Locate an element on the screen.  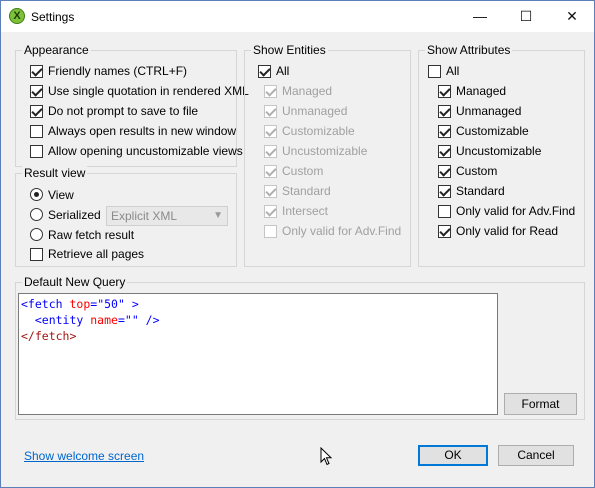
show-welcome-screen-link: Show welcome screen is located at coordinates (84, 456).